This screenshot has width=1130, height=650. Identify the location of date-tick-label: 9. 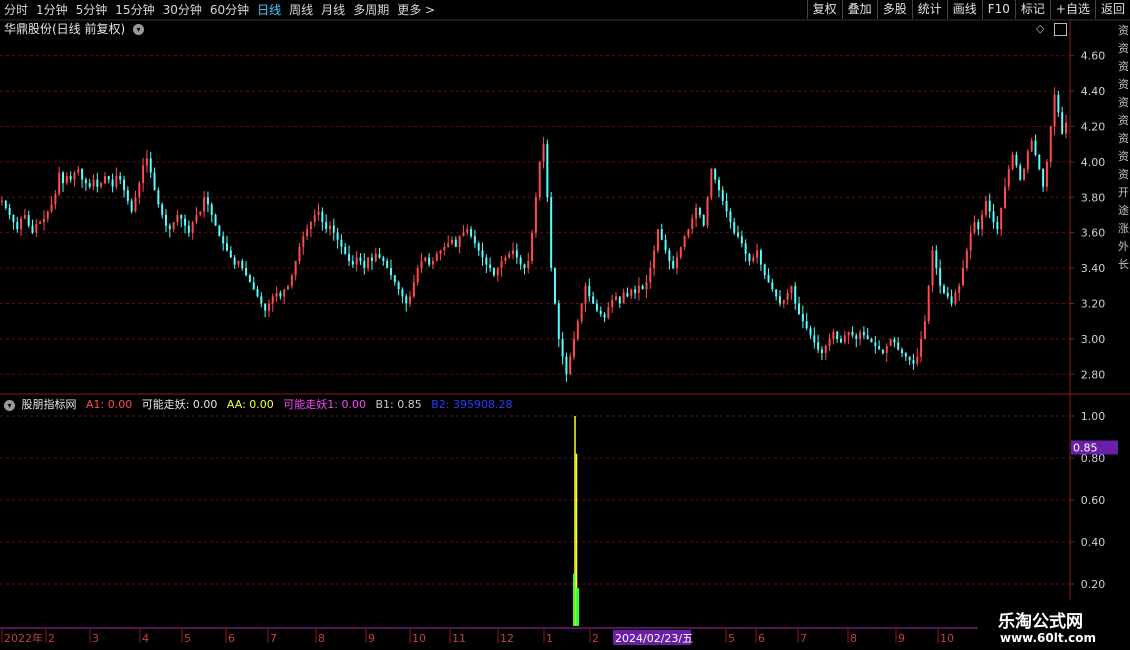
(371, 638).